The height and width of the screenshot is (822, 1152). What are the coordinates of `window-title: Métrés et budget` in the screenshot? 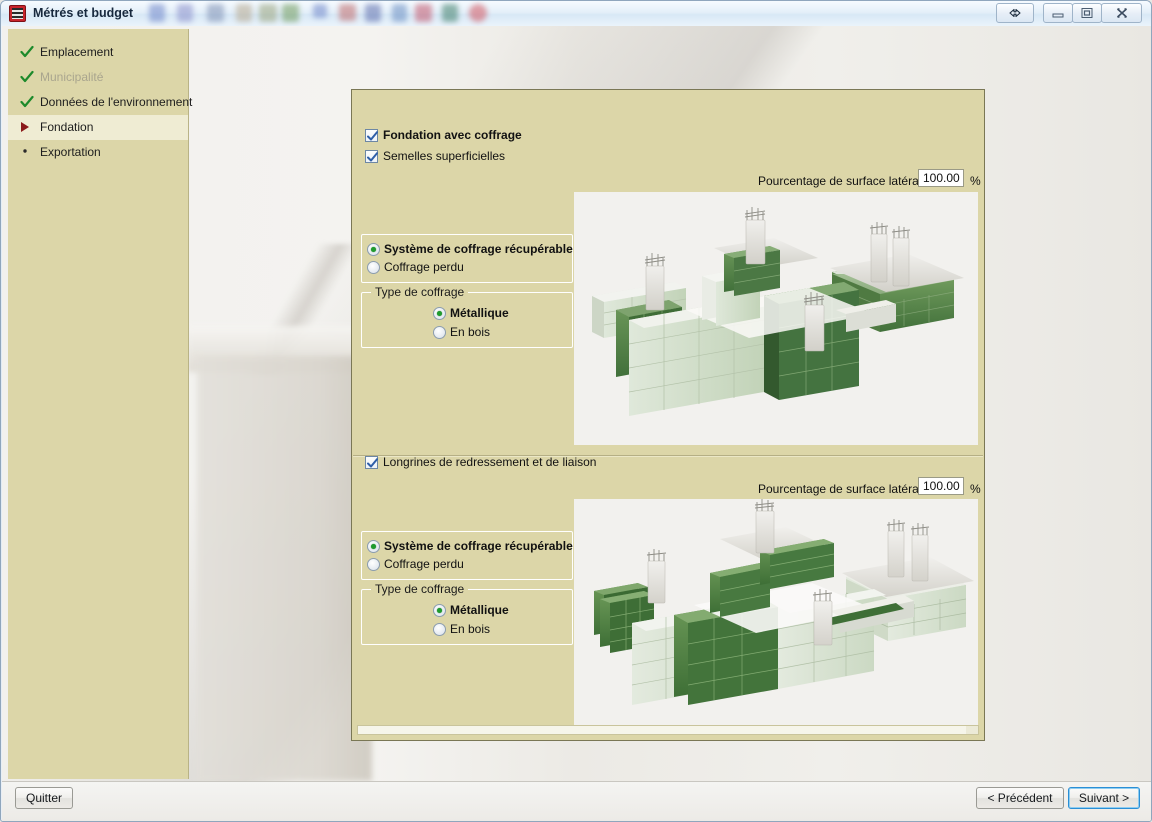 It's located at (83, 13).